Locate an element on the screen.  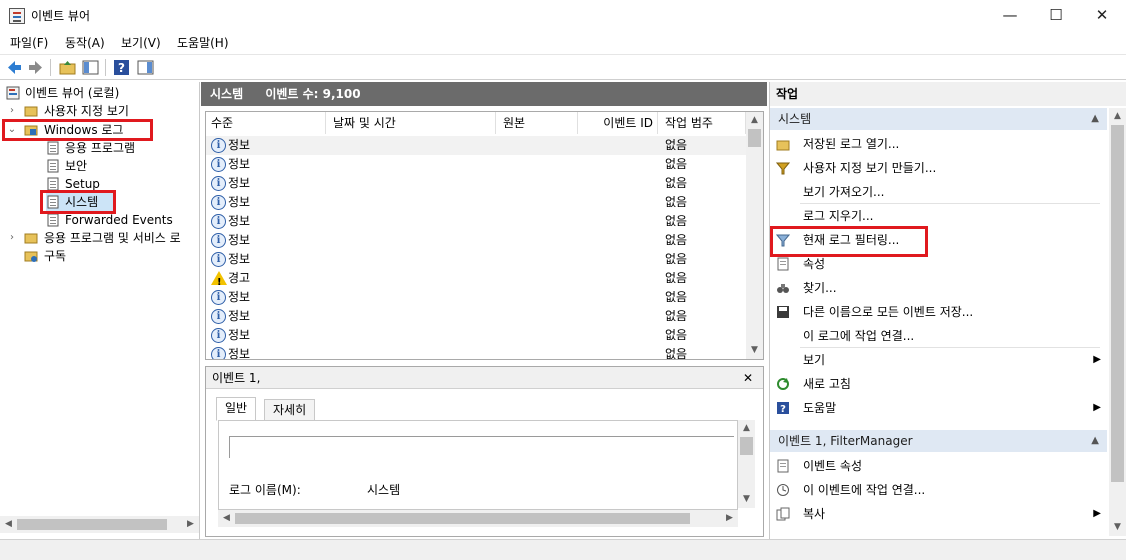
submenu-arrow-icon: ▶ is located at coordinates (1097, 513).